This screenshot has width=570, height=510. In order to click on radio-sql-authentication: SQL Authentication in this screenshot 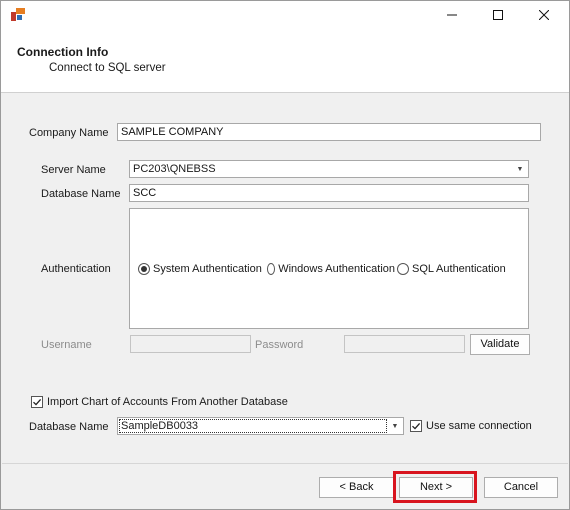, I will do `click(451, 269)`.